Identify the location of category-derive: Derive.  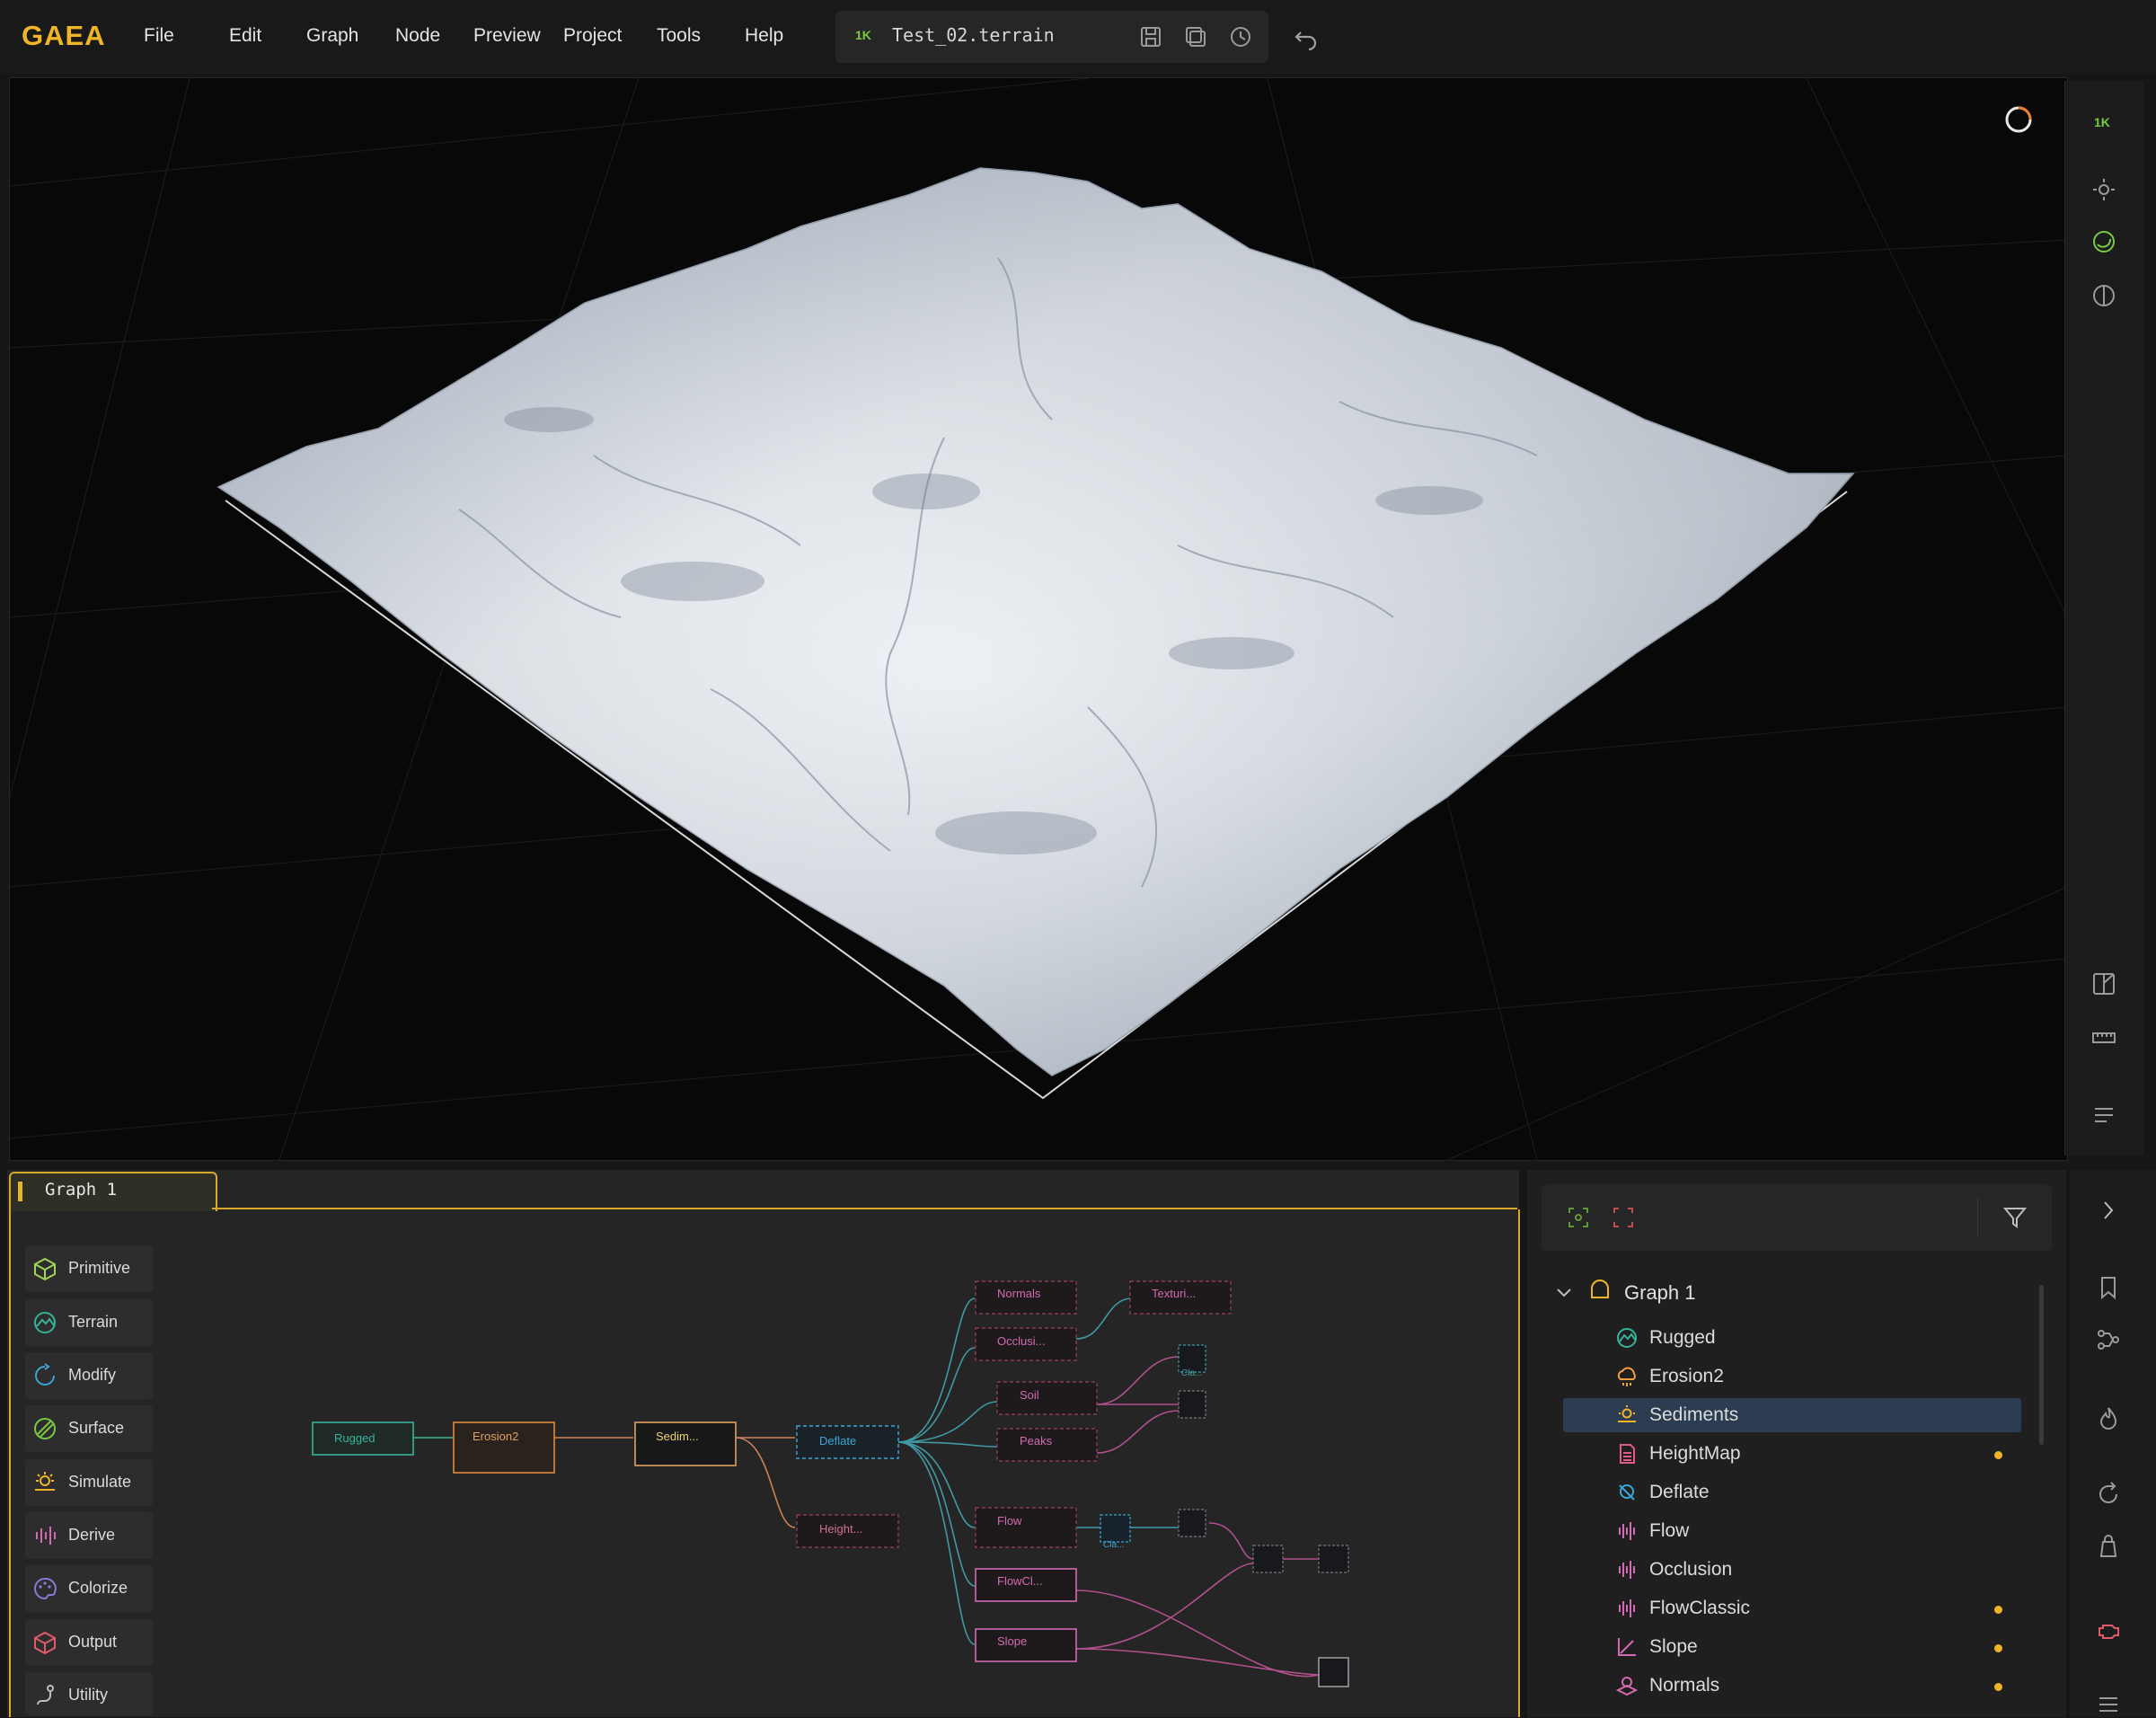
(89, 1535).